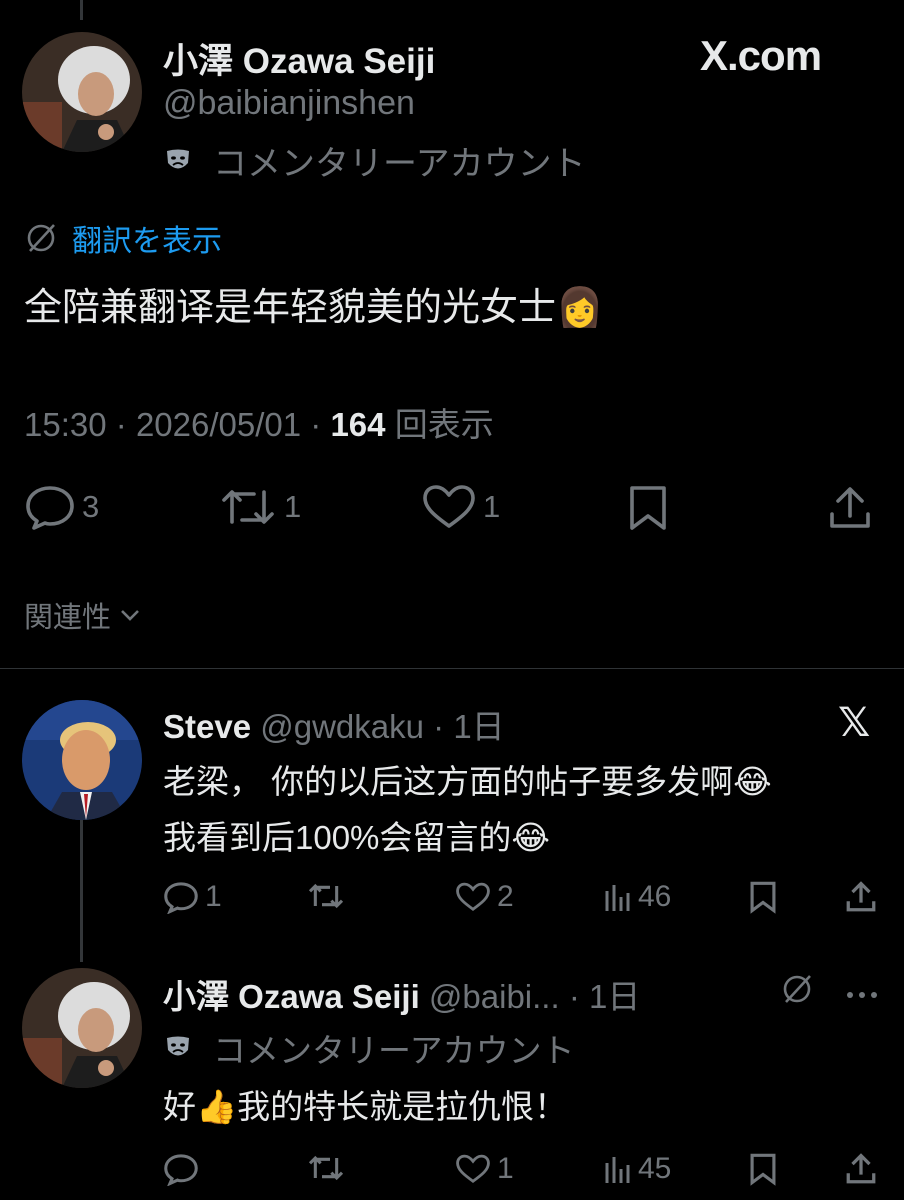  I want to click on bookmark-button, so click(648, 508).